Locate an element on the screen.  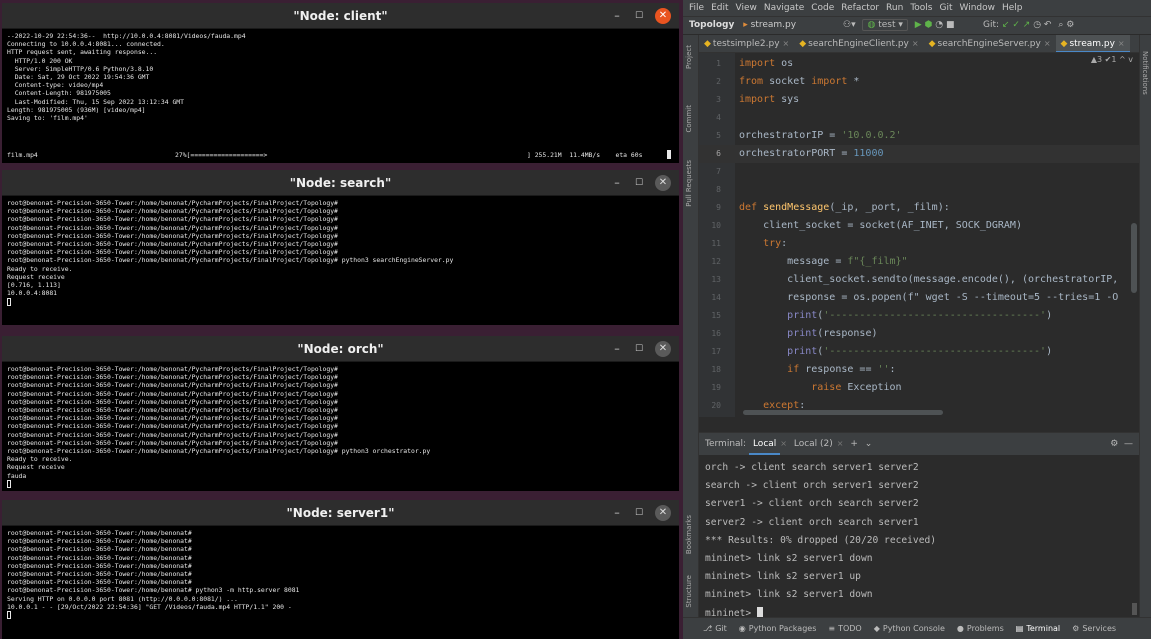
code-line: 16 print(response) is located at coordinates (919, 334).